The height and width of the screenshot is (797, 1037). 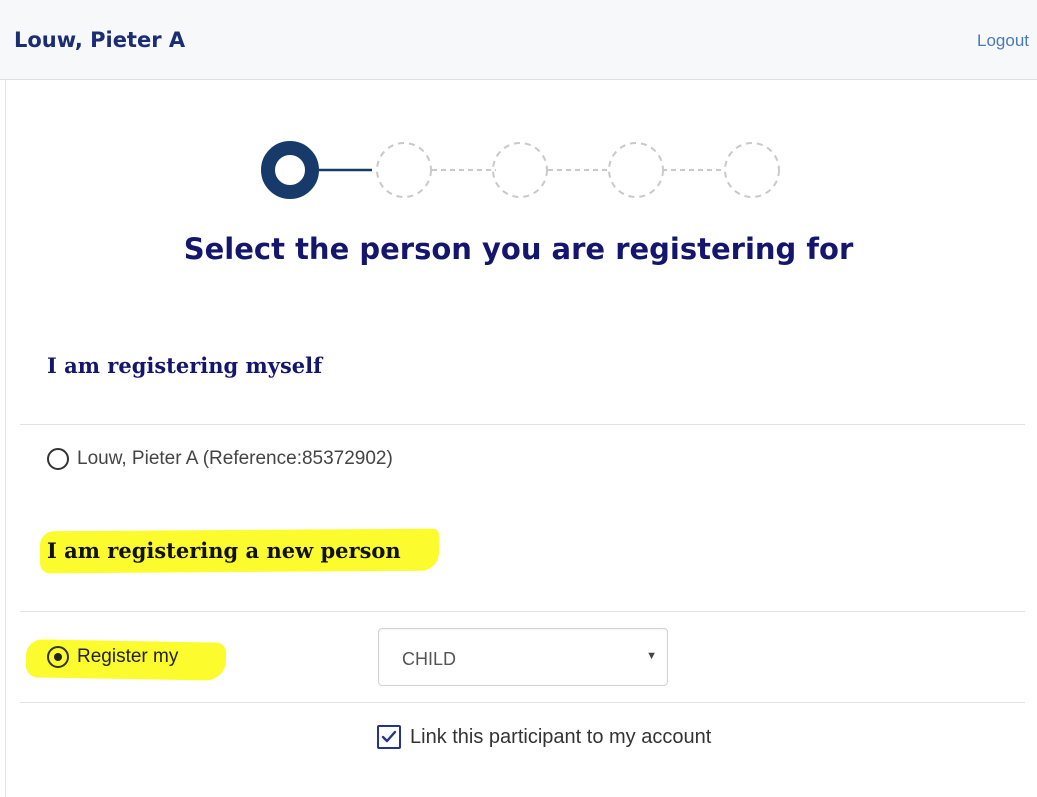 I want to click on link-participant-checkbox, so click(x=389, y=737).